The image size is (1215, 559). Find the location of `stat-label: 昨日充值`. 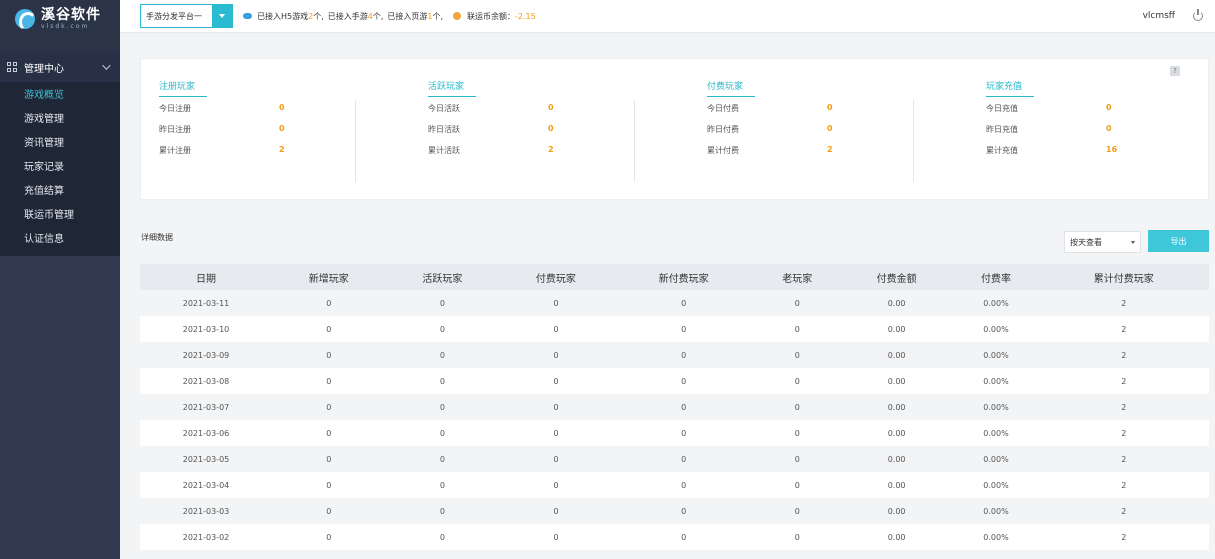

stat-label: 昨日充值 is located at coordinates (1002, 129).